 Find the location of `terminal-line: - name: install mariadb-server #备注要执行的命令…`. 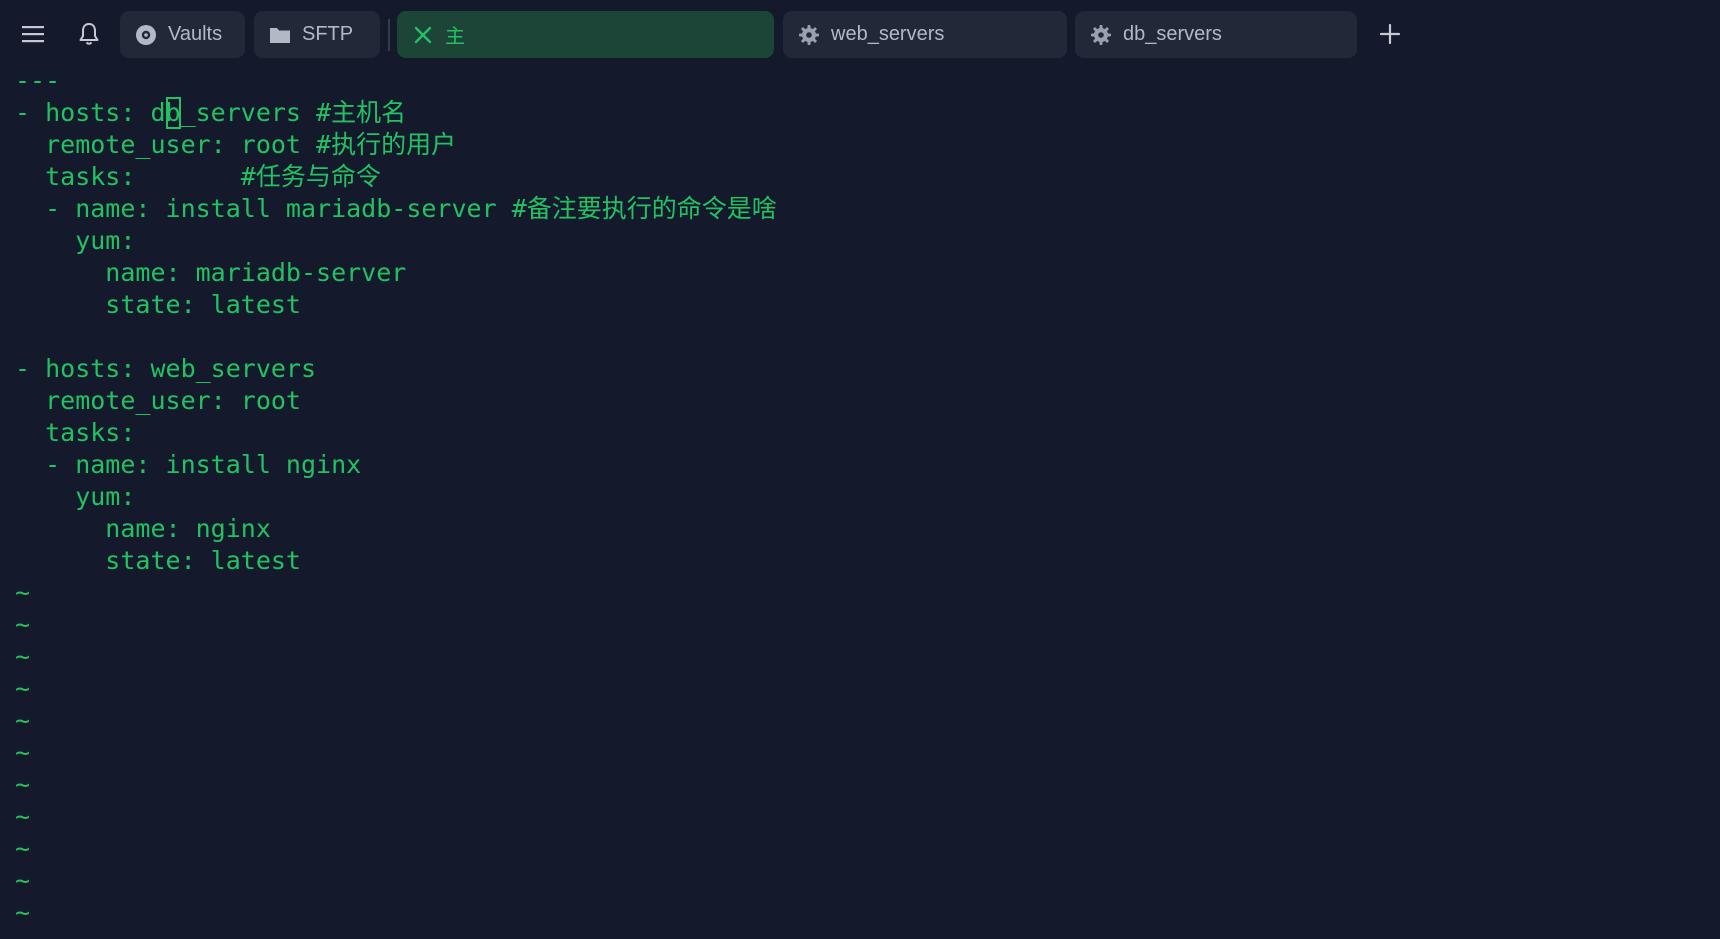

terminal-line: - name: install mariadb-server #备注要执行的命令… is located at coordinates (396, 208).